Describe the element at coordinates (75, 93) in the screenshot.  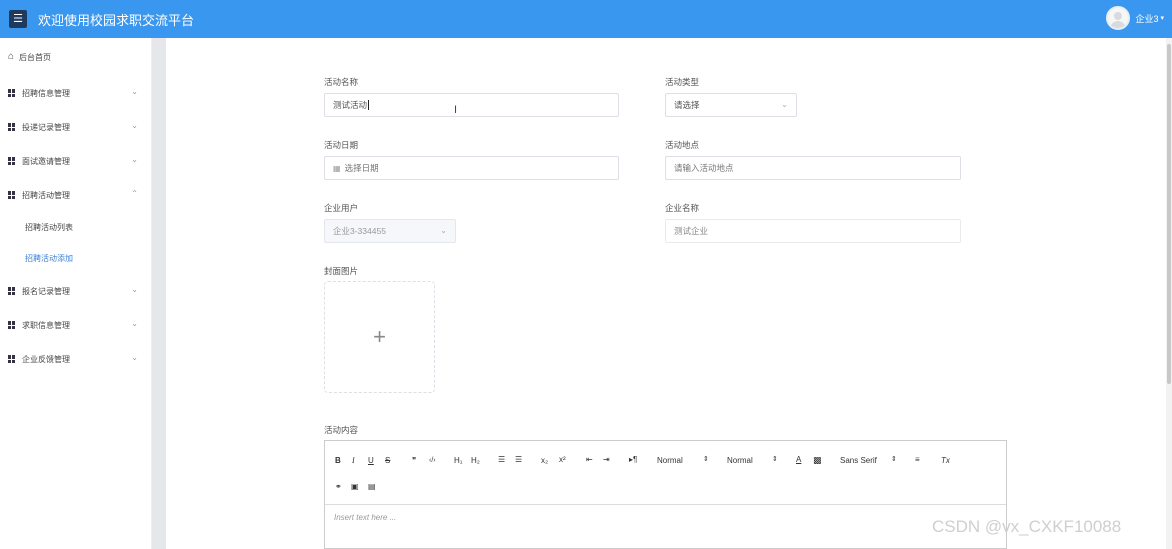
I see `sidebar-item-recruit-info: 招聘信息管理 ⌄` at that location.